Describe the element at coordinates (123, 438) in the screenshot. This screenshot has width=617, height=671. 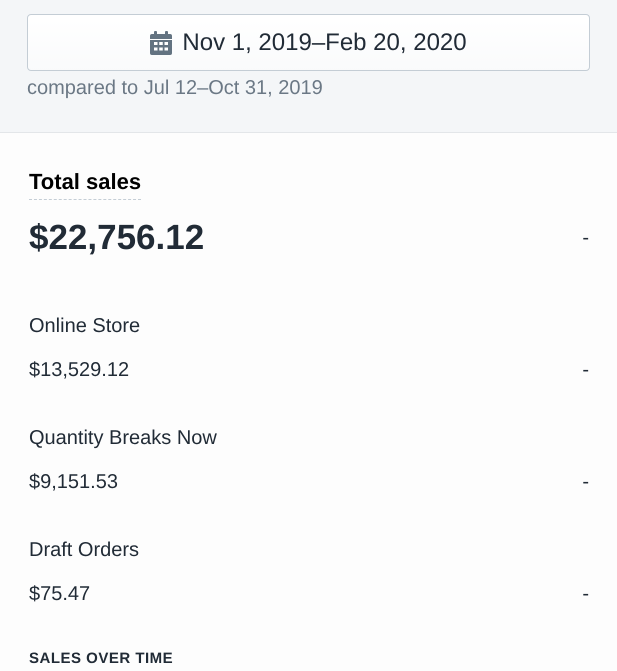
I see `channel-name: Quantity Breaks Now` at that location.